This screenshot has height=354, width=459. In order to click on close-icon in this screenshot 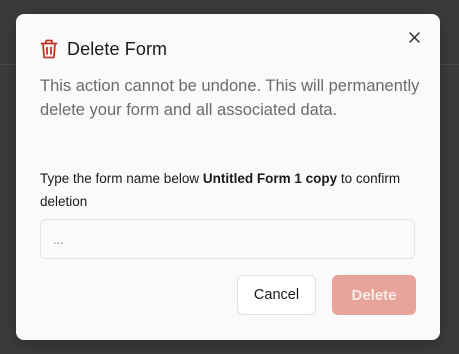, I will do `click(414, 39)`.